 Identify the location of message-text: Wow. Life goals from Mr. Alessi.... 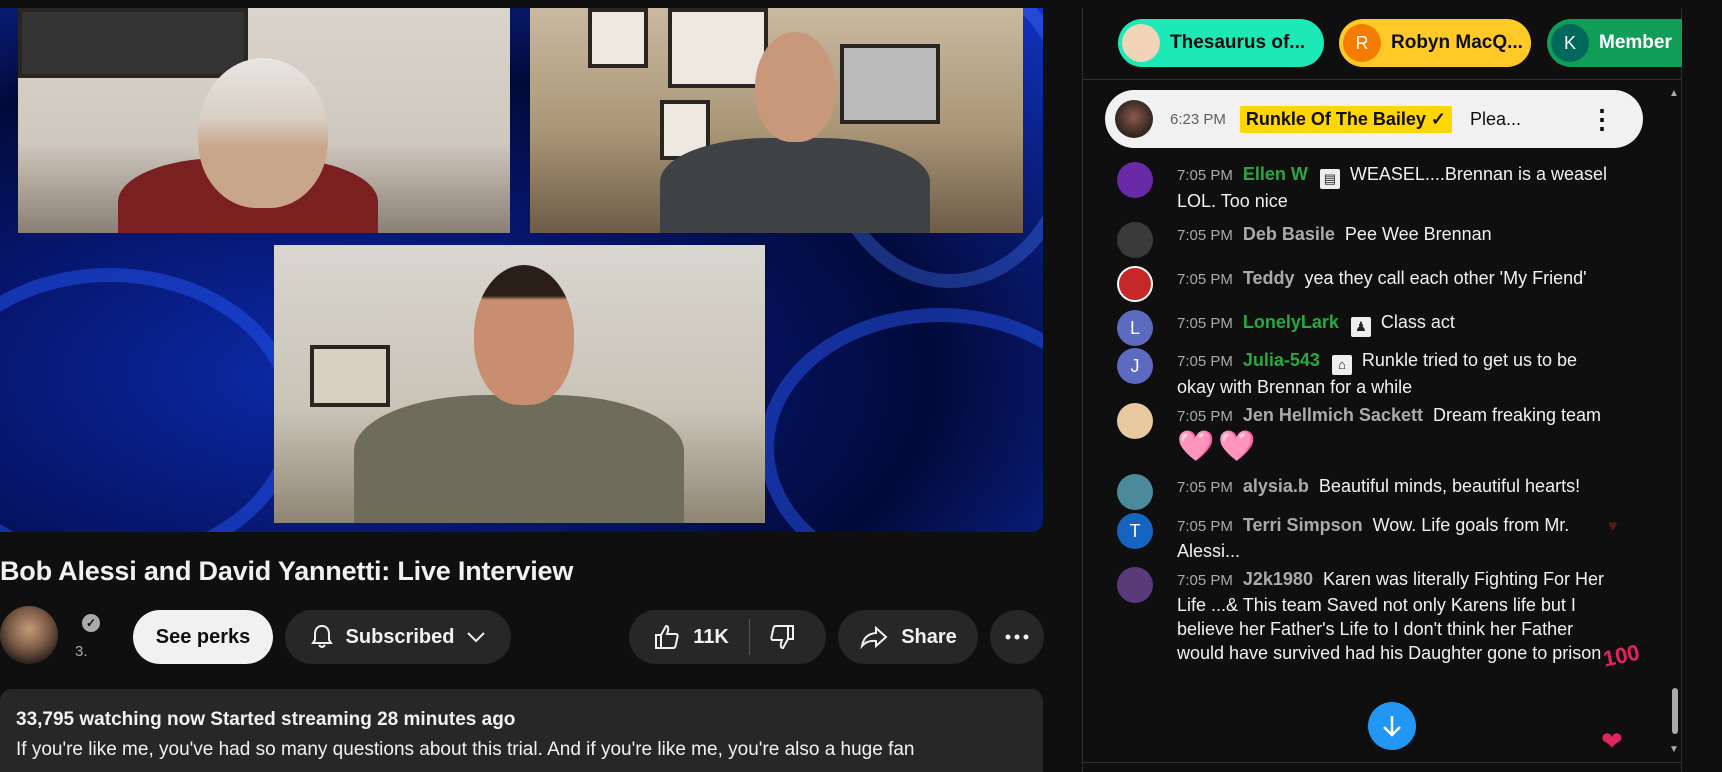
(1373, 538).